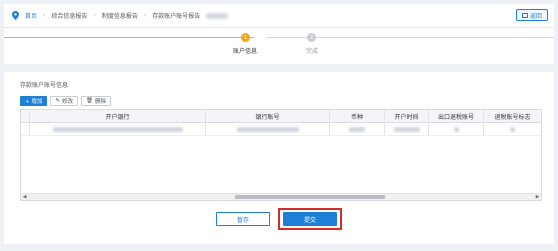  I want to click on scroll-right-icon: ▶, so click(537, 197).